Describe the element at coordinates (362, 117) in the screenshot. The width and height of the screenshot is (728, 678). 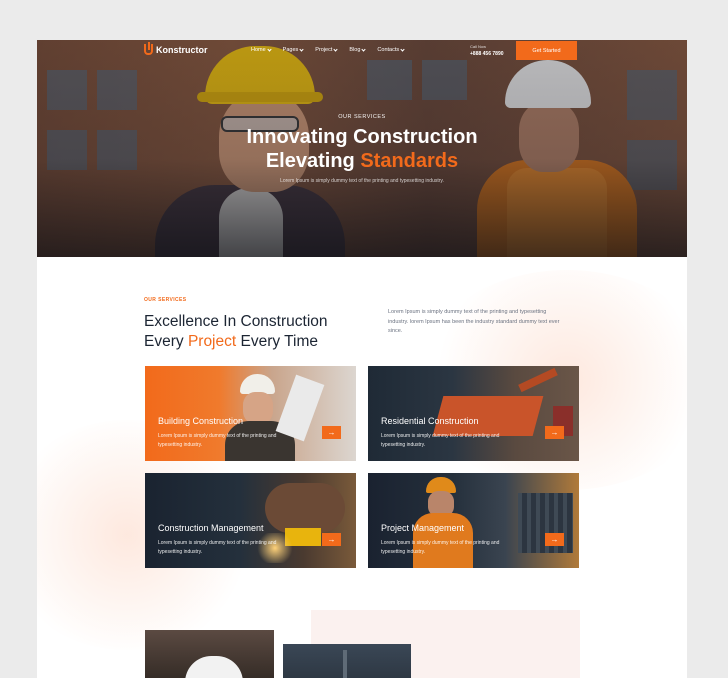
I see `hero-eyebrow: OUR SERVICES` at that location.